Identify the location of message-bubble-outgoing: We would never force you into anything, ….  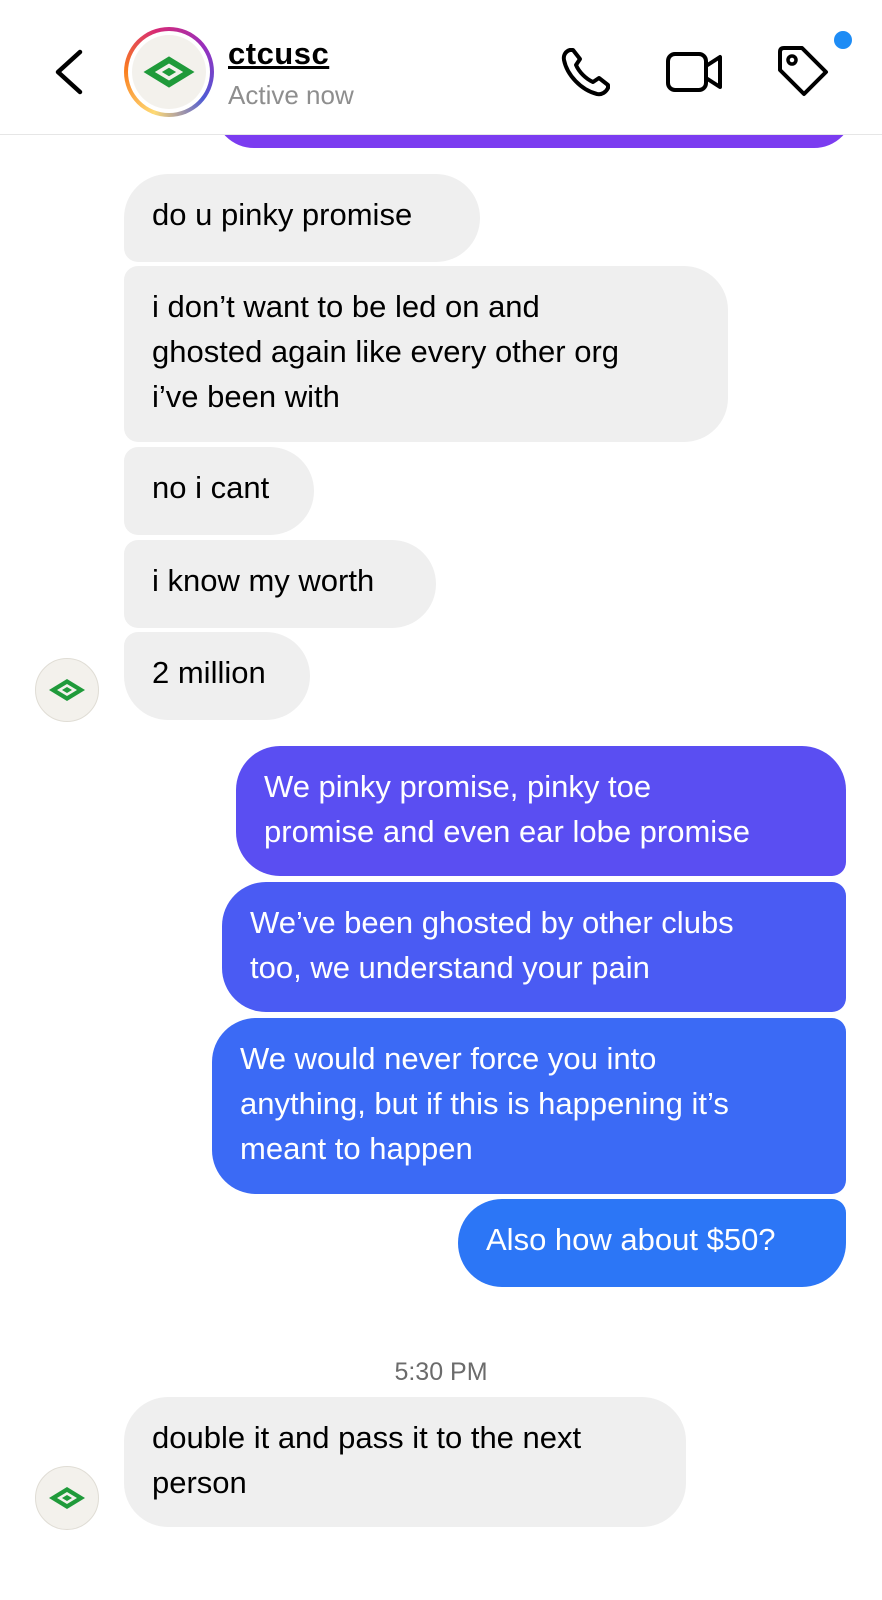
(529, 1106).